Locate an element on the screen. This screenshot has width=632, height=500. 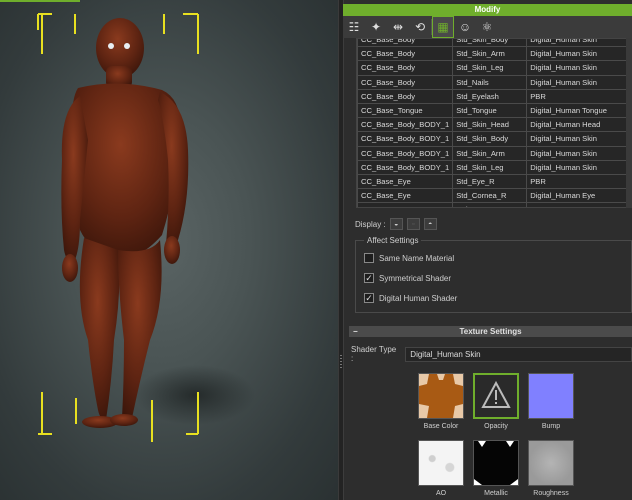
texture-settings-header: − Texture Settings is located at coordinates (490, 331).